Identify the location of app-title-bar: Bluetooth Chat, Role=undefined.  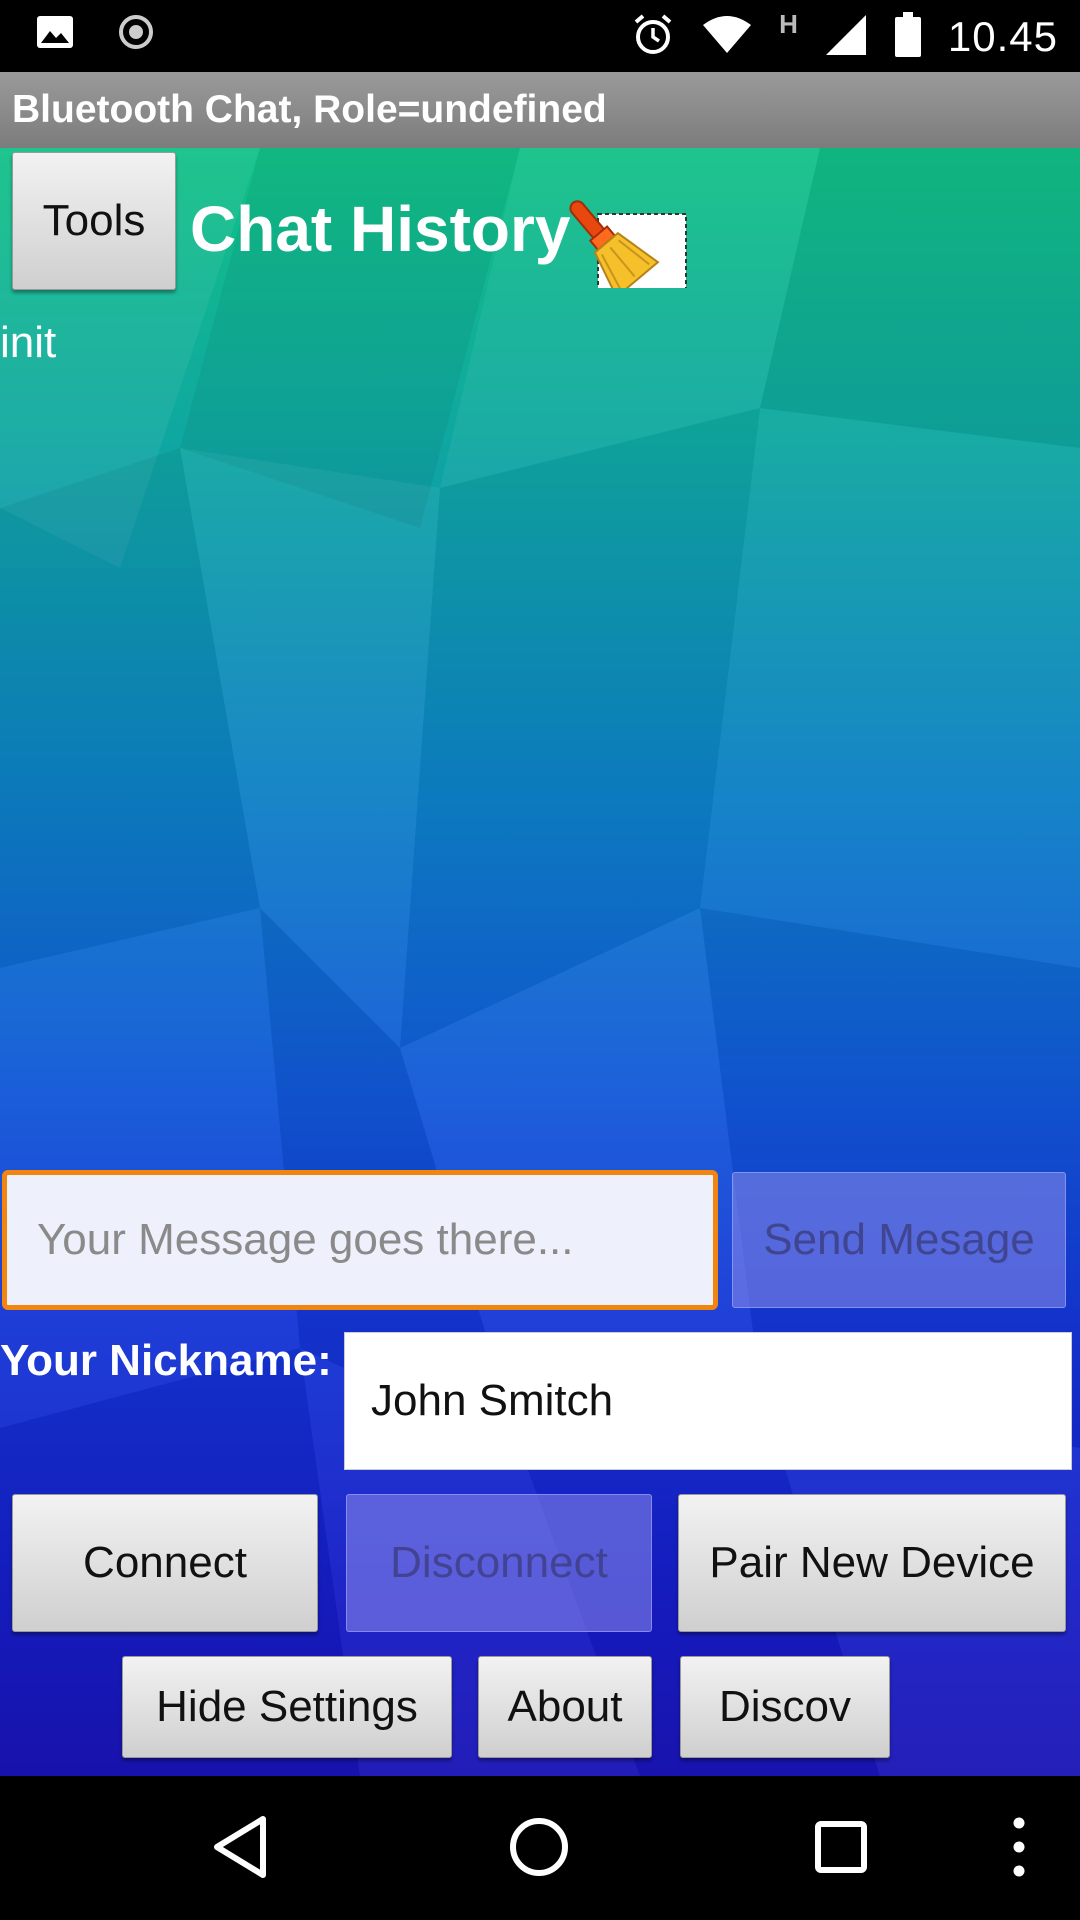
(540, 110).